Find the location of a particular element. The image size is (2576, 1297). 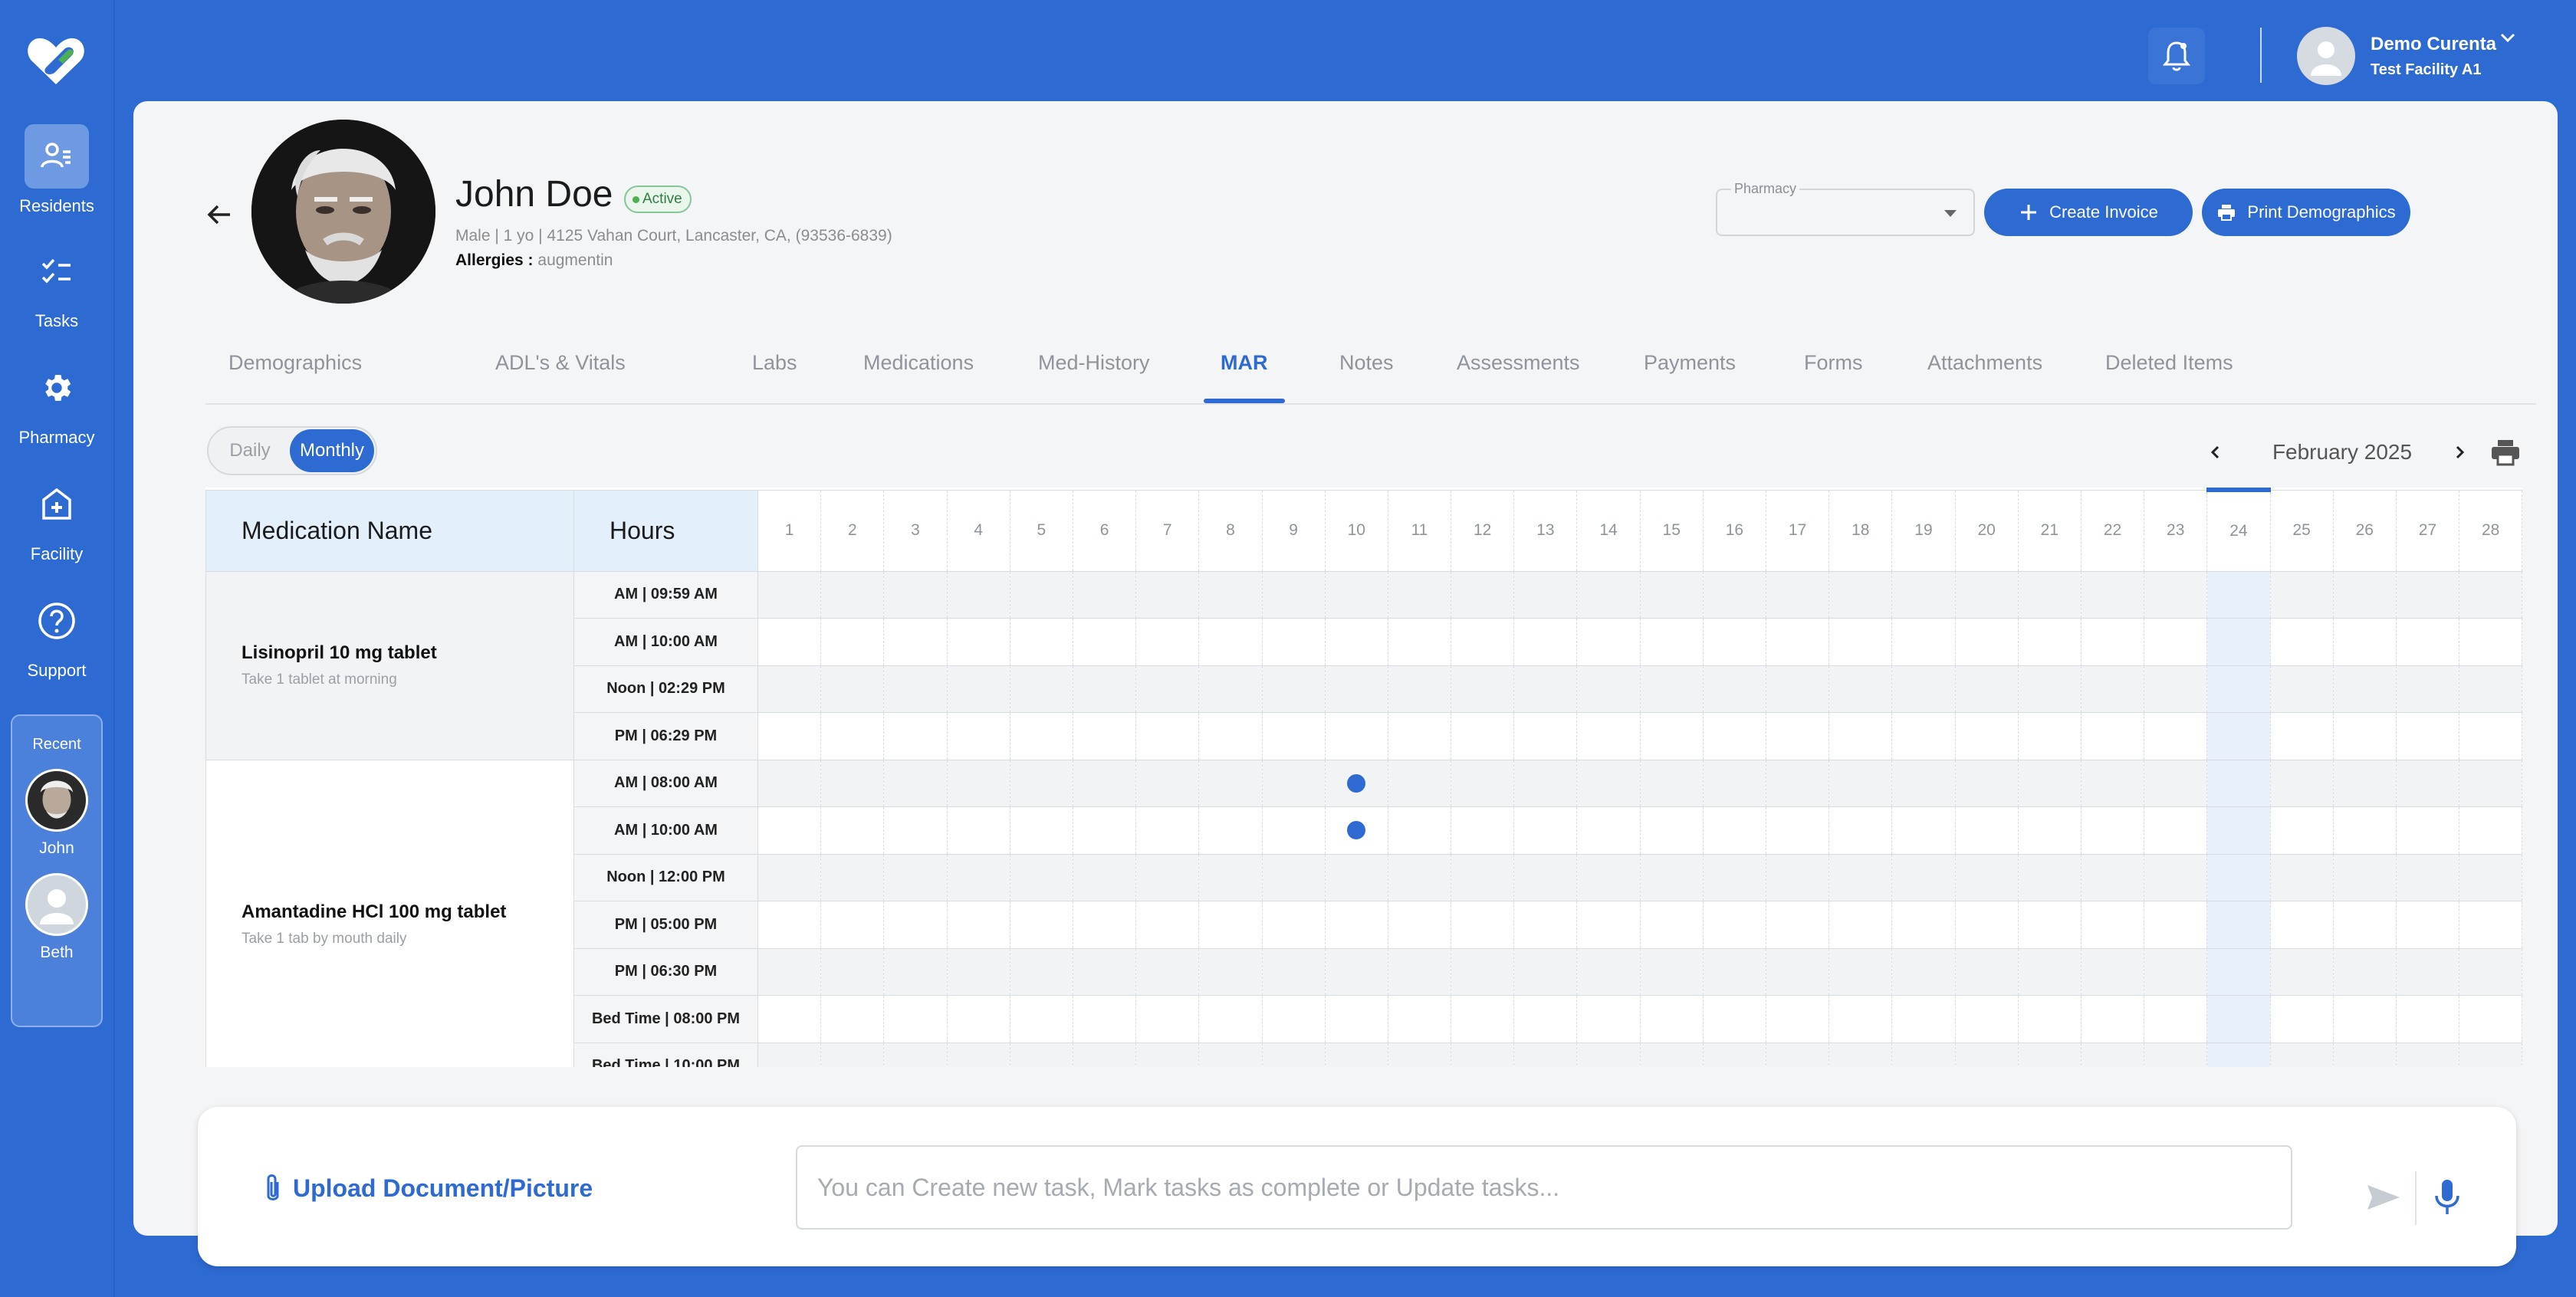

daily-toggle: Daily is located at coordinates (250, 450).